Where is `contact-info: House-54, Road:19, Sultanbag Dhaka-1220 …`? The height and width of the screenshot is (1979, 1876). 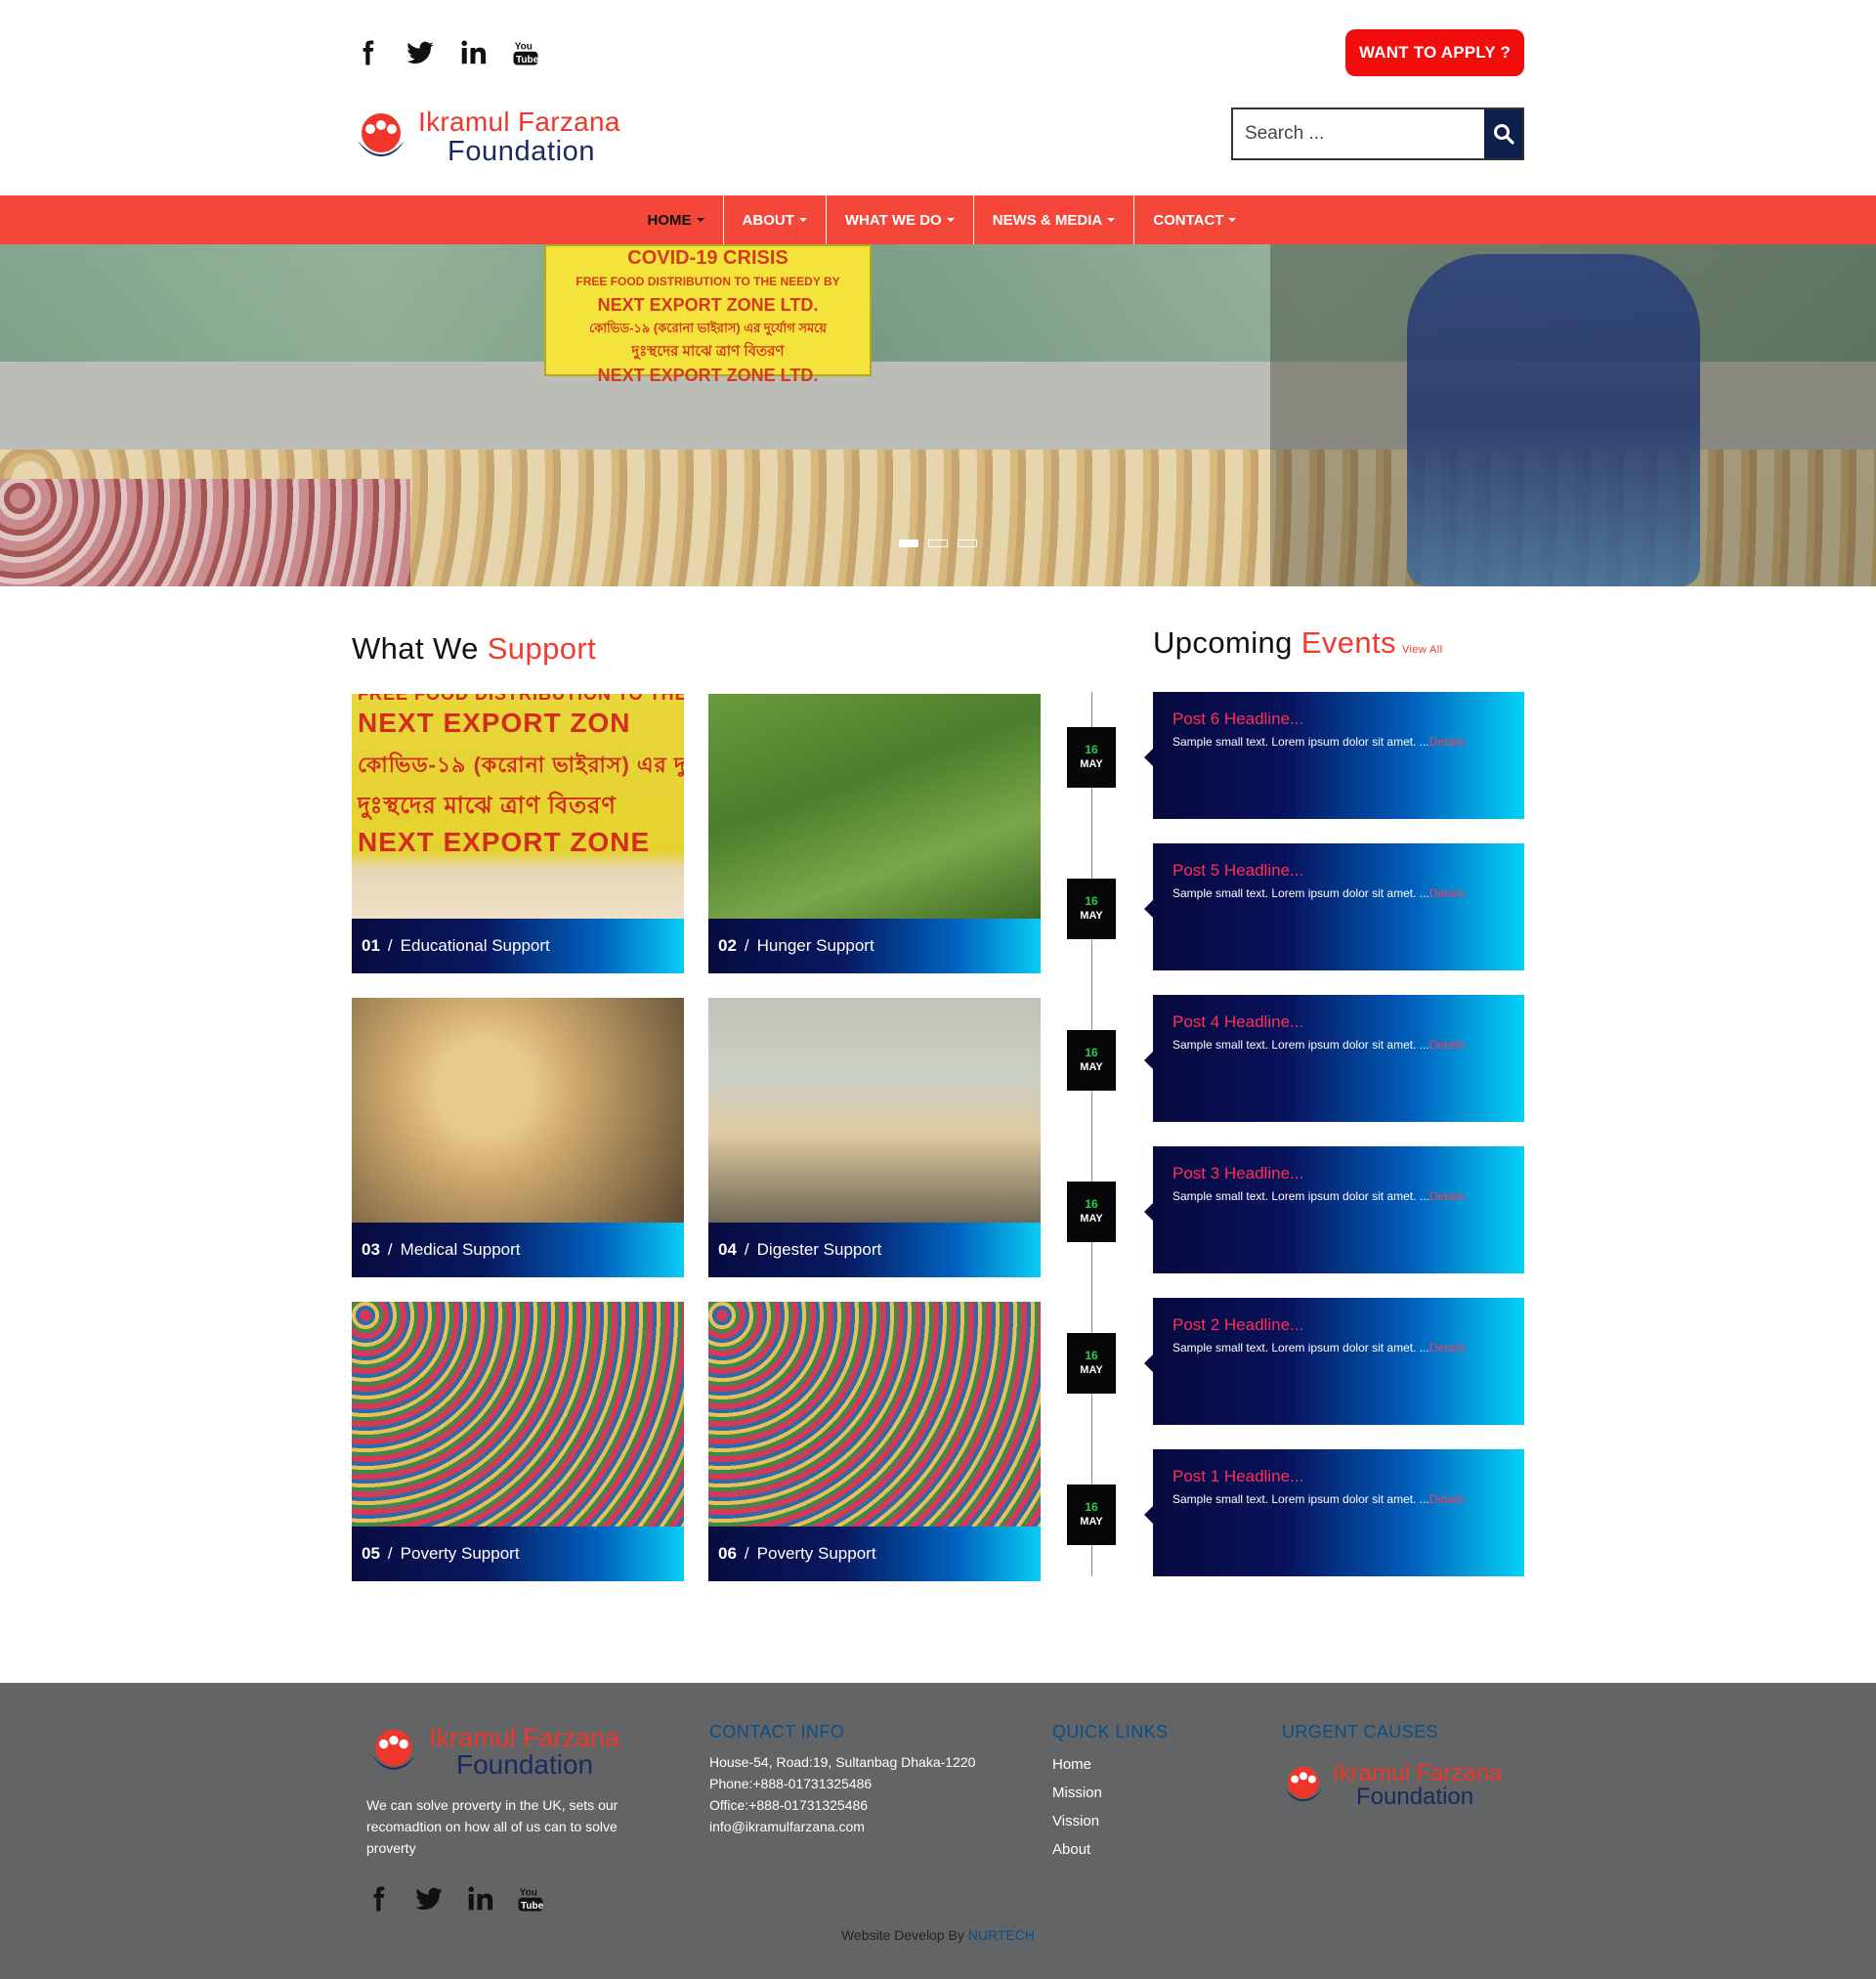 contact-info: House-54, Road:19, Sultanbag Dhaka-1220 … is located at coordinates (842, 1794).